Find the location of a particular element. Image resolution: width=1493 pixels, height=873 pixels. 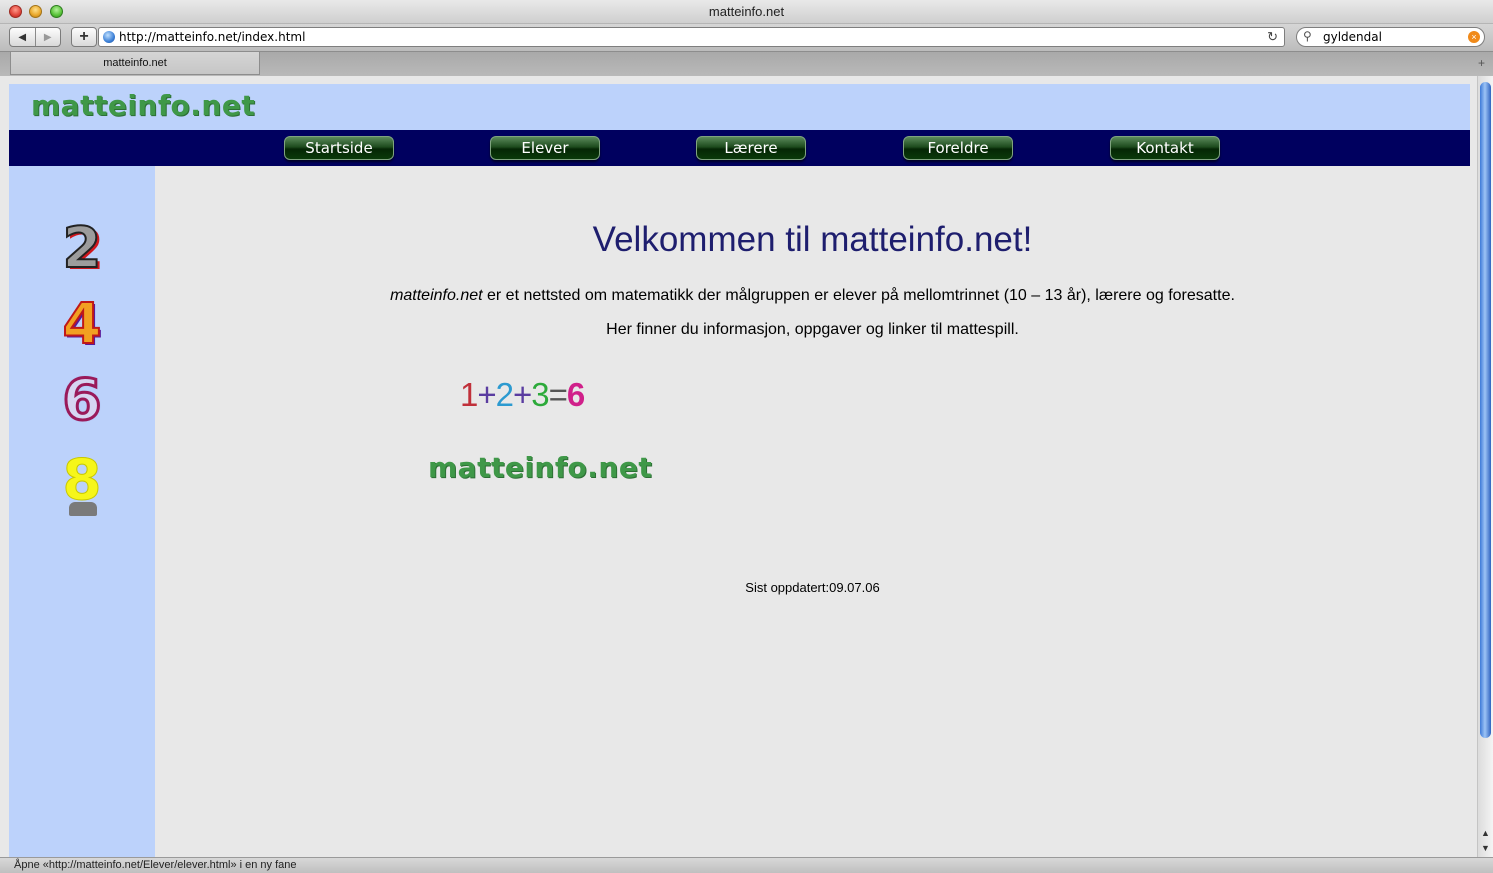

number-6-image: 6 is located at coordinates (82, 401).